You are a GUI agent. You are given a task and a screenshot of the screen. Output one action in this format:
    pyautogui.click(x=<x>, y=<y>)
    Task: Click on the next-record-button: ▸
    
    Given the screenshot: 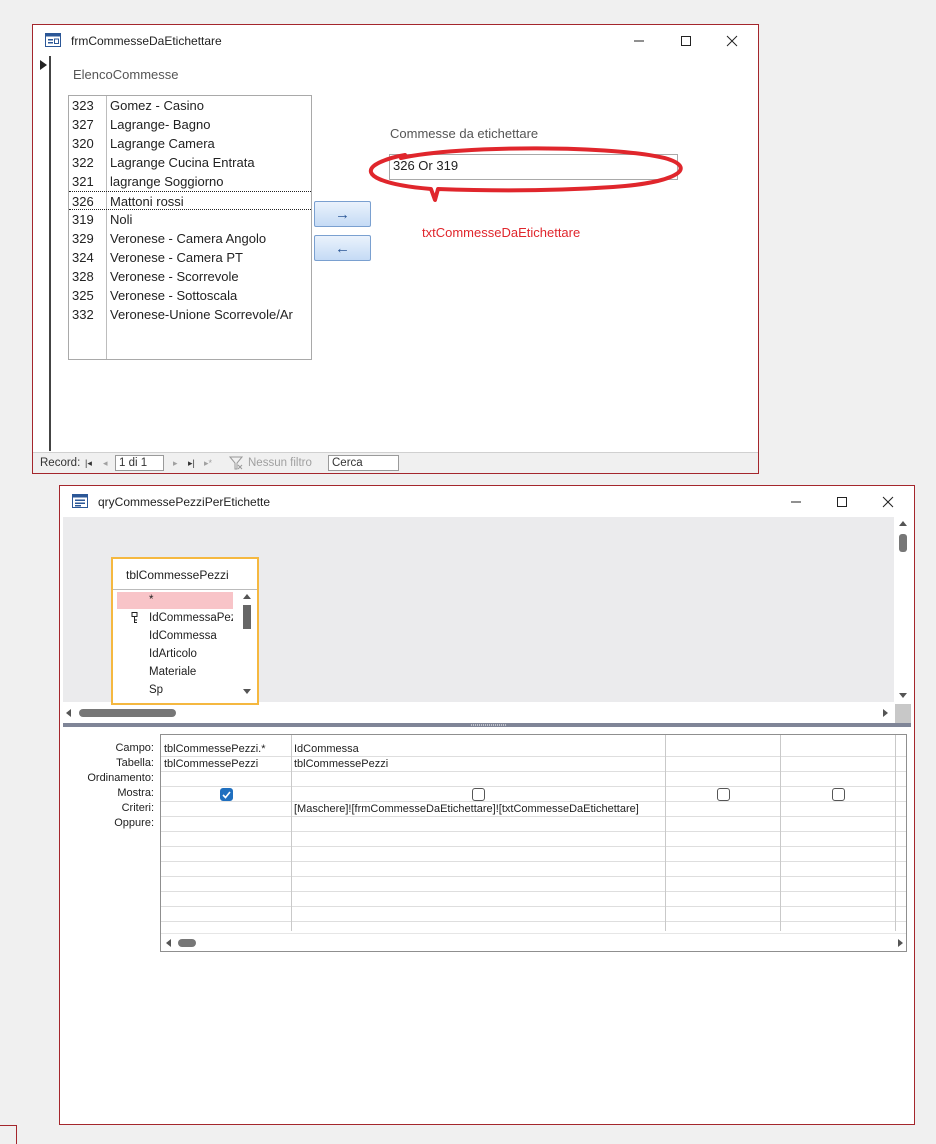 What is the action you would take?
    pyautogui.click(x=175, y=463)
    